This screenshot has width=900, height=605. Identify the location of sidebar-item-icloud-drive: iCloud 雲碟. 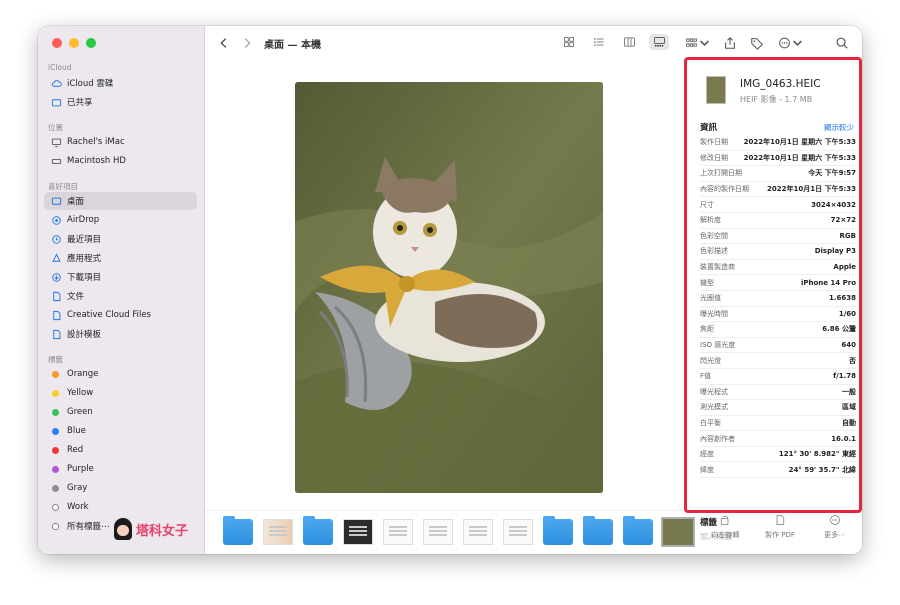
(120, 83).